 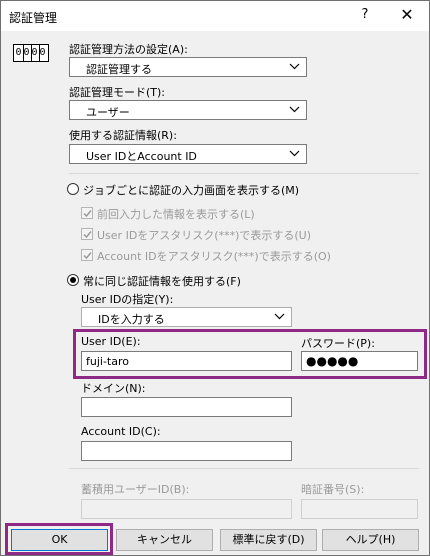 What do you see at coordinates (268, 540) in the screenshot?
I see `restore-default-button: 標準に戻す(D)` at bounding box center [268, 540].